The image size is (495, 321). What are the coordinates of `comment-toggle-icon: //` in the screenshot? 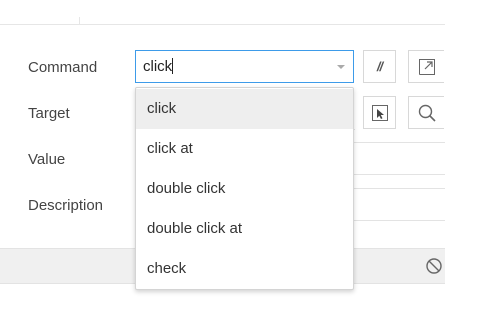 It's located at (379, 66).